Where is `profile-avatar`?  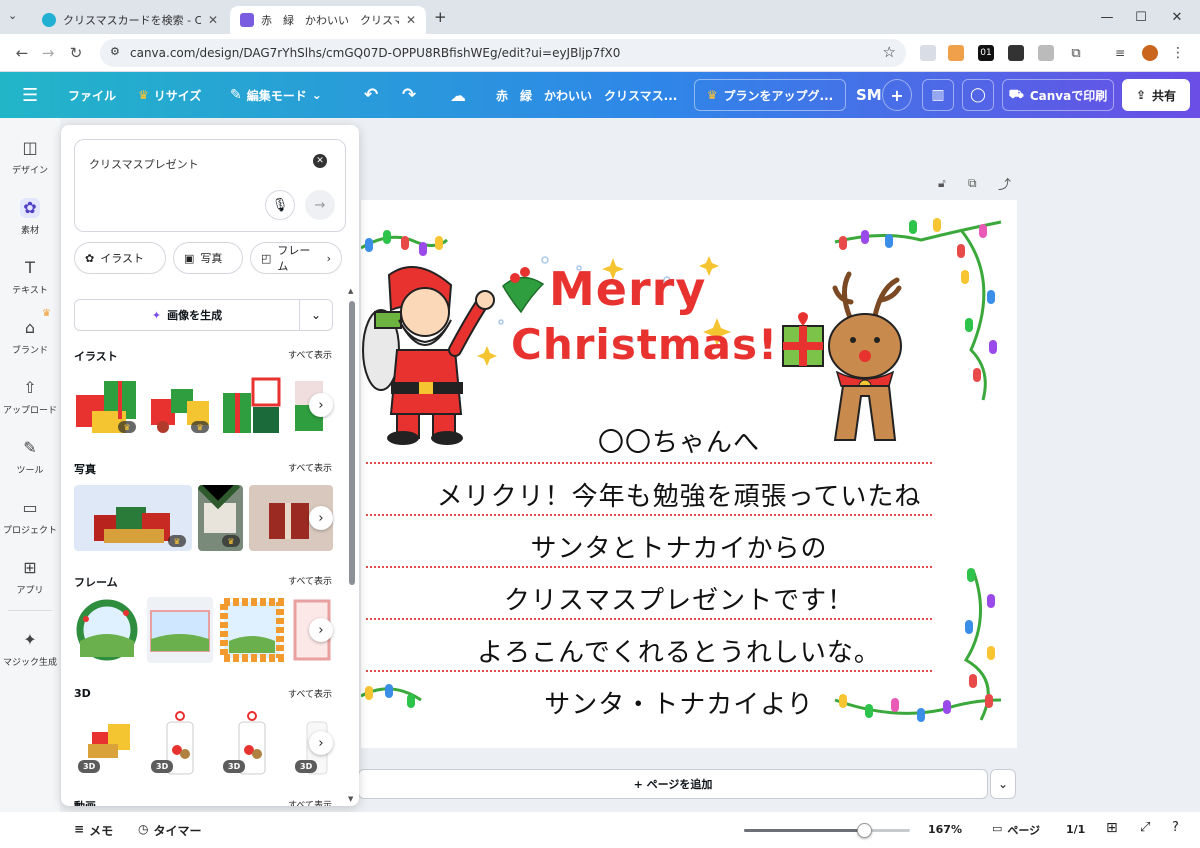
profile-avatar is located at coordinates (1150, 53).